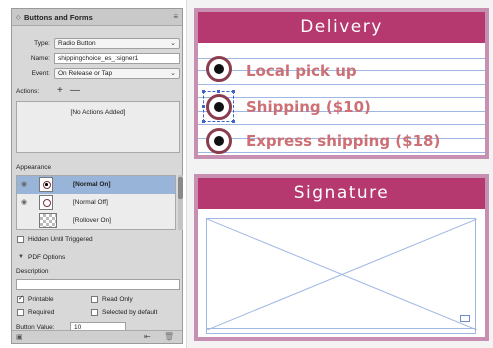 The width and height of the screenshot is (493, 348). I want to click on read-only-label: Read Only, so click(117, 299).